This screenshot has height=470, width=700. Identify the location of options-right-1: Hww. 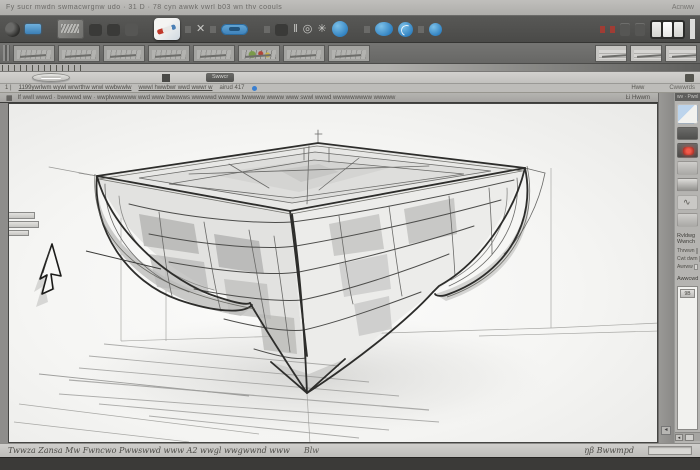
(637, 88).